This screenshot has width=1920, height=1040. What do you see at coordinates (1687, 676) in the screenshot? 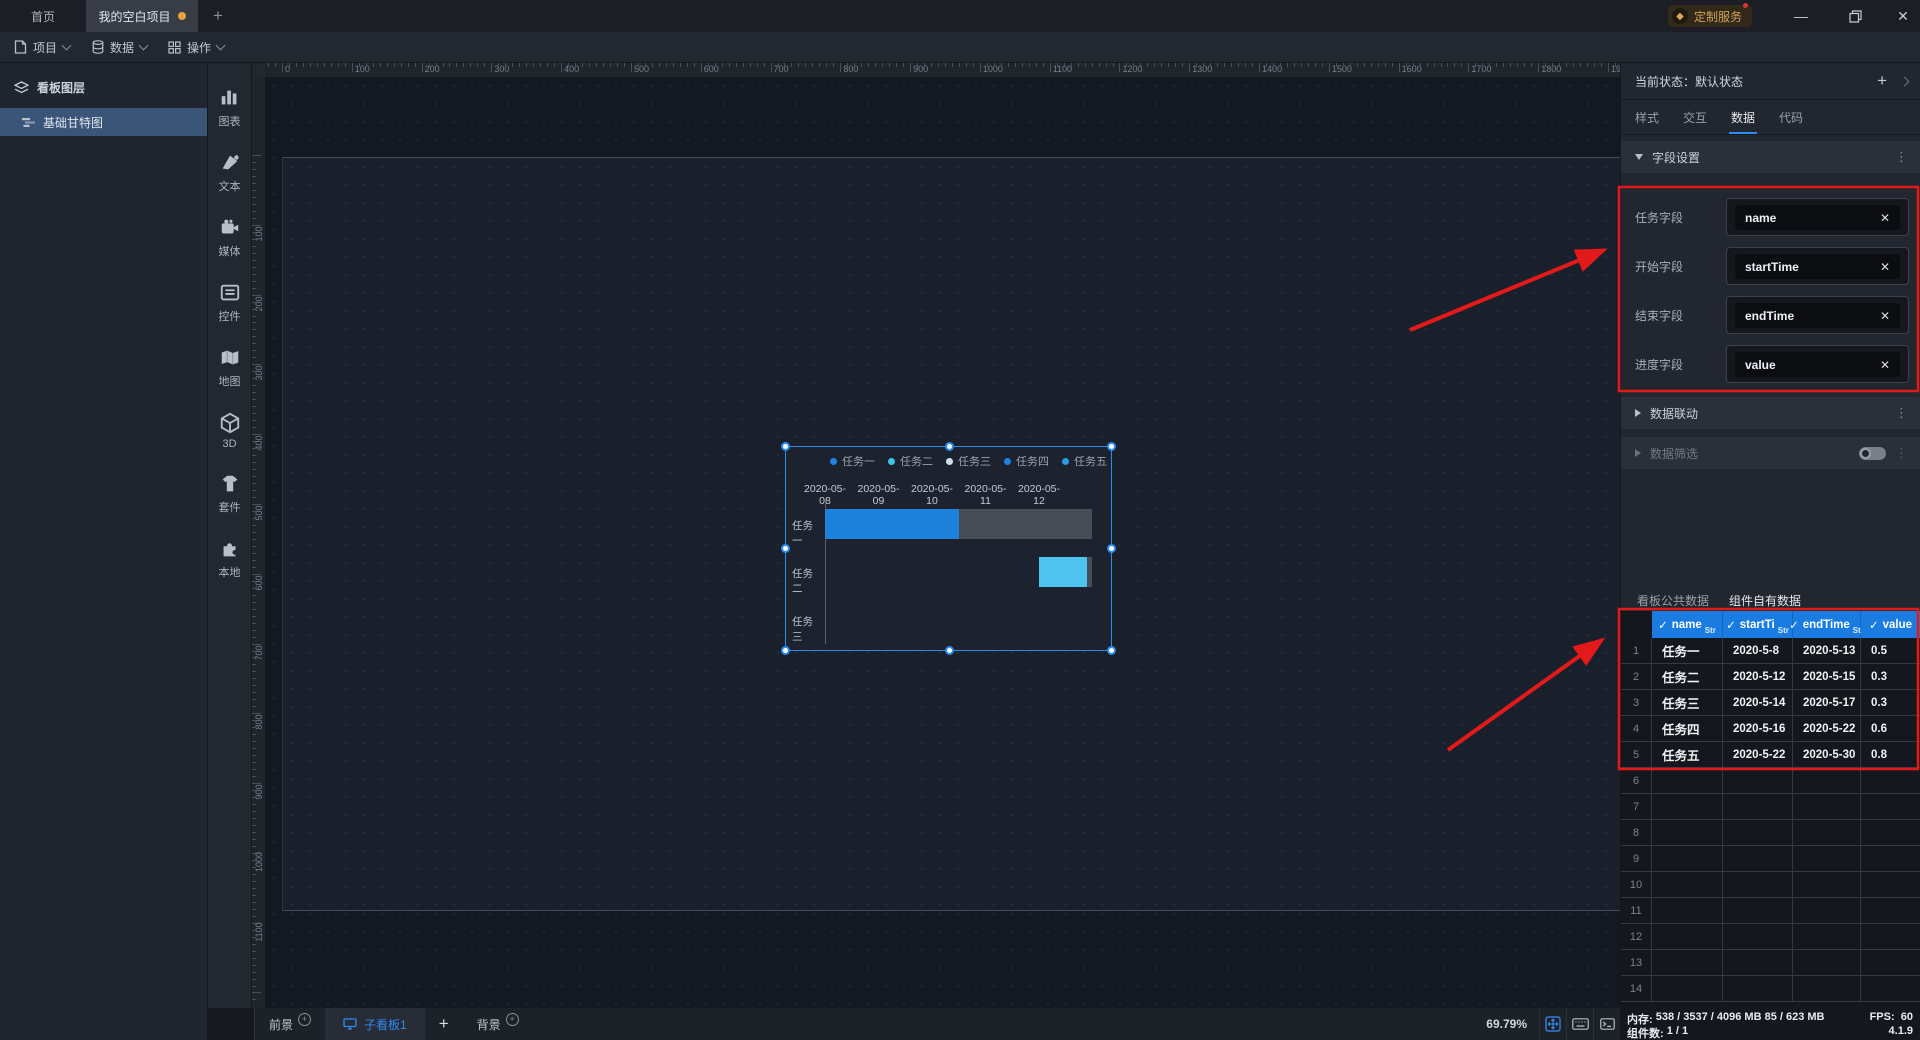
I see `table-cell: 任务二` at bounding box center [1687, 676].